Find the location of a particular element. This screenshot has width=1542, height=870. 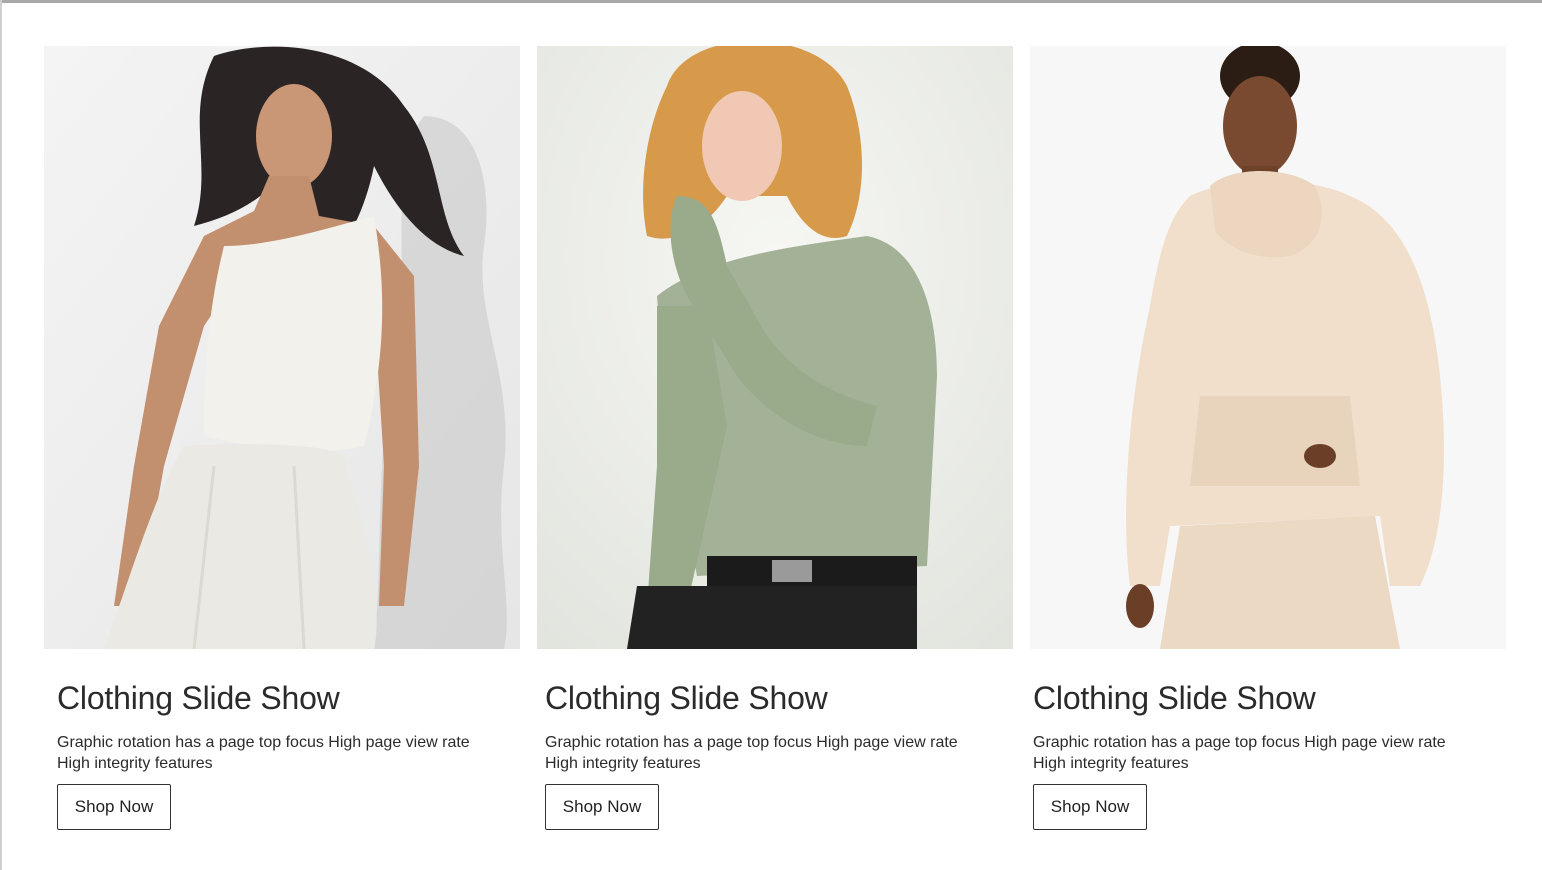

top-border is located at coordinates (771, 1).